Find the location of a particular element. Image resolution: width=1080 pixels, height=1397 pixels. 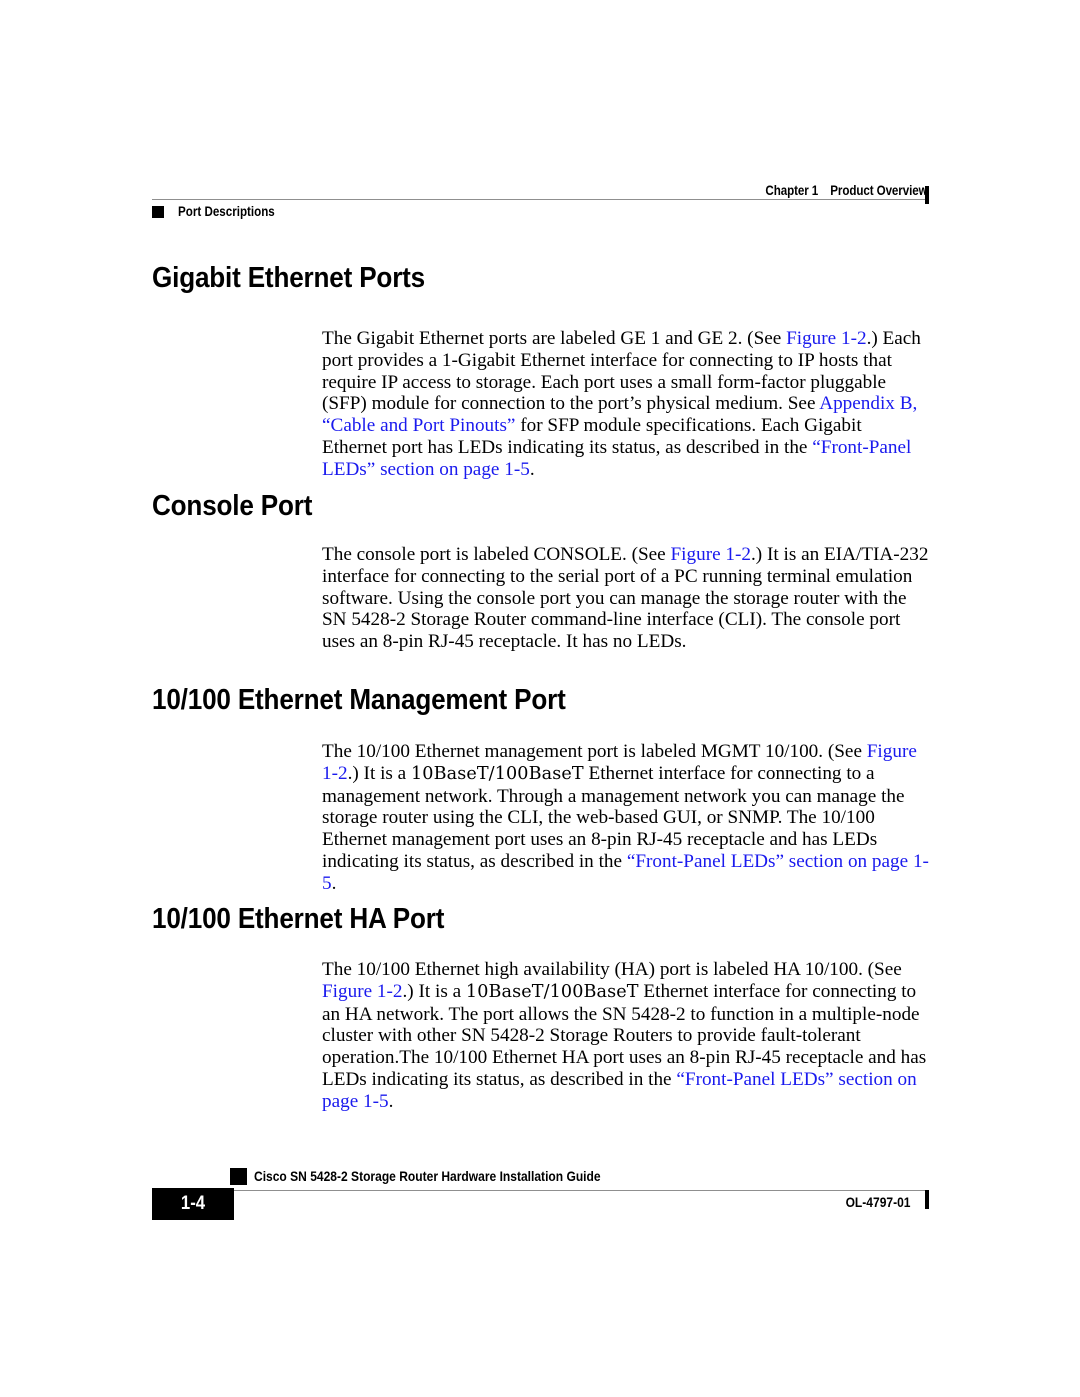

heading-ethernet-management-port: 10/100 Ethernet Management Port is located at coordinates (359, 700).